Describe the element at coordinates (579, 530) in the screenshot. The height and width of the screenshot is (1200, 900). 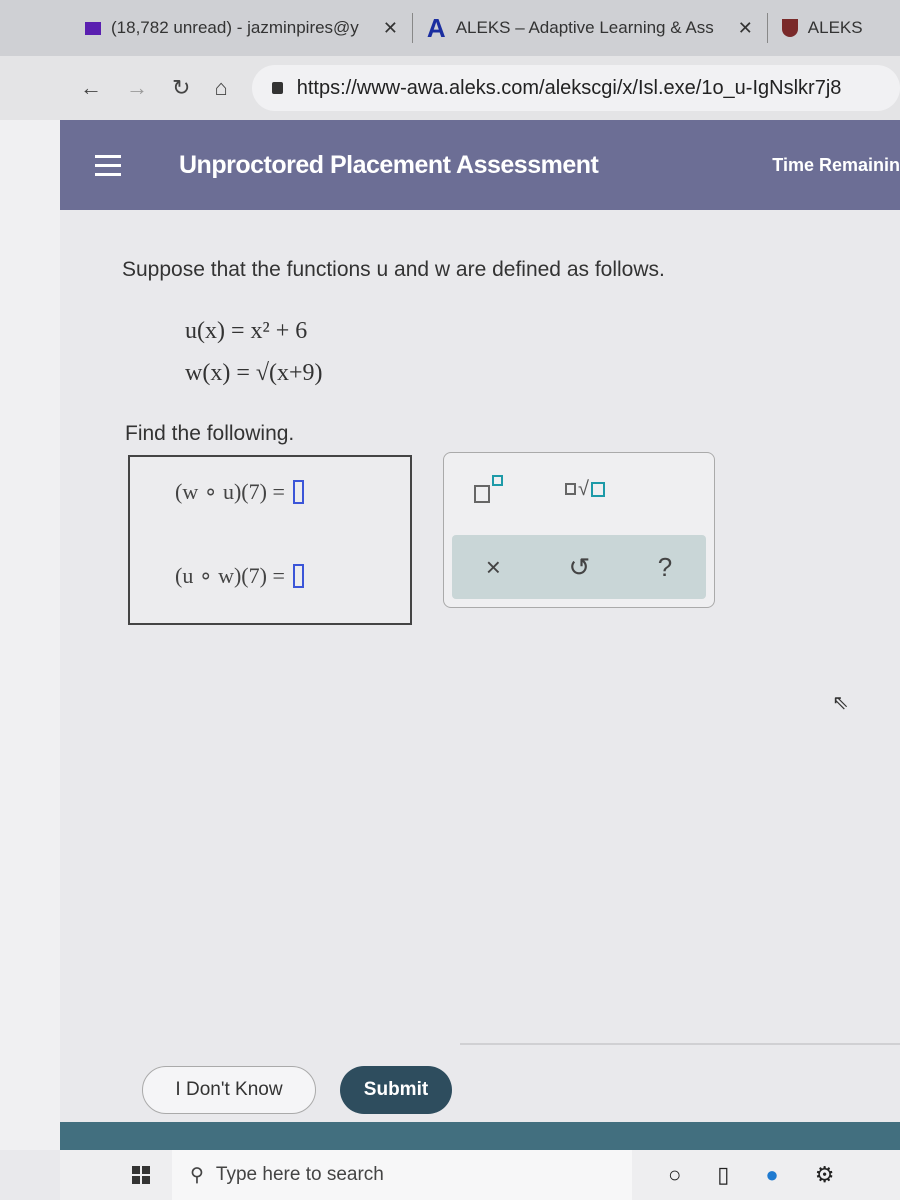
I see `math-keypad: √ × ↺ ?` at that location.